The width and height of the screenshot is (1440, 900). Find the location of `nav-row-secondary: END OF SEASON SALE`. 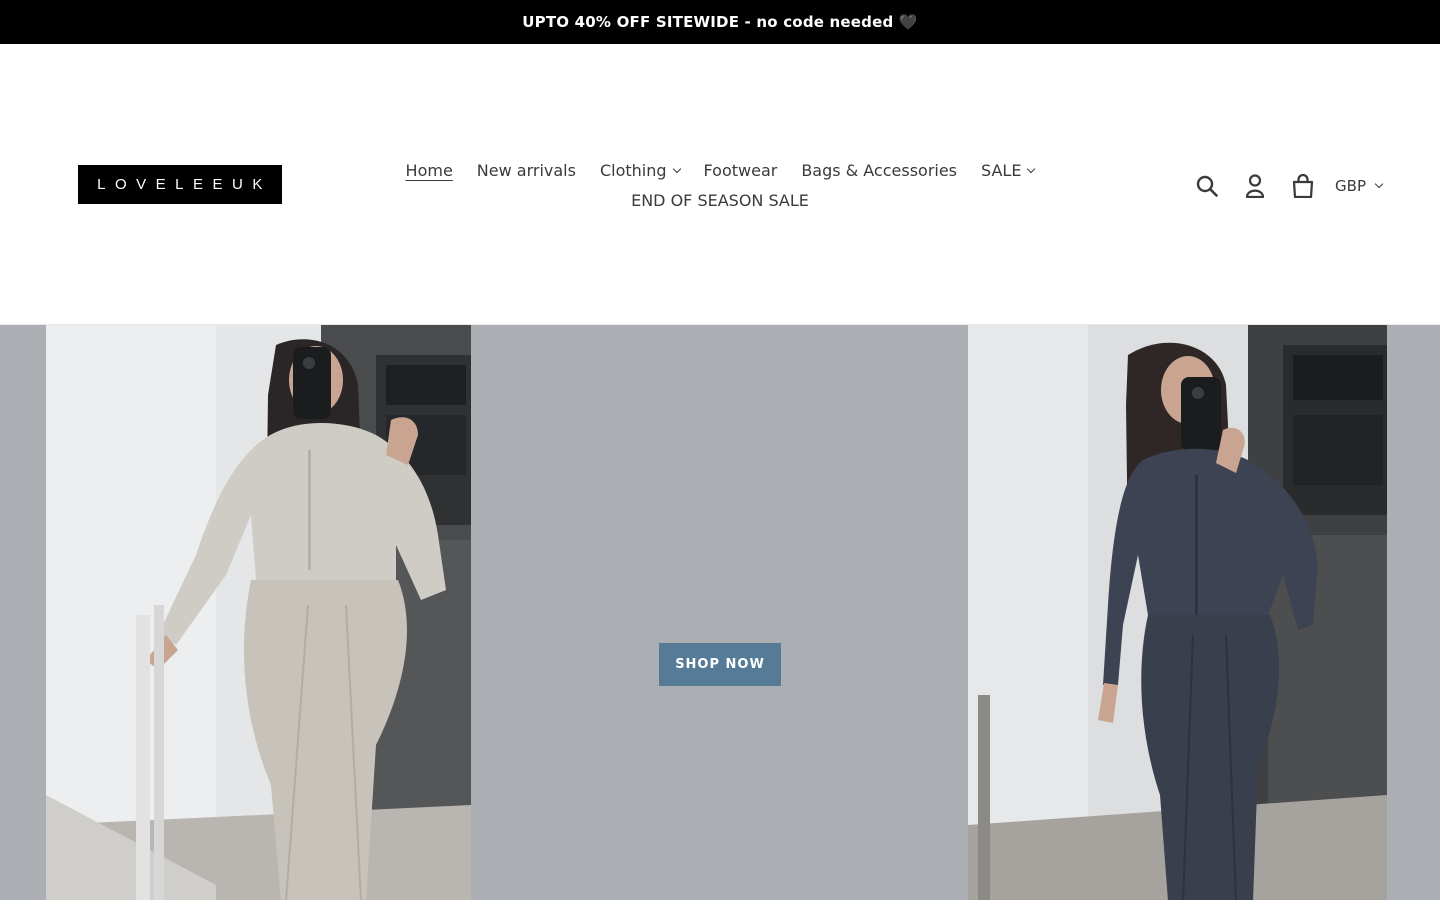

nav-row-secondary: END OF SEASON SALE is located at coordinates (720, 201).